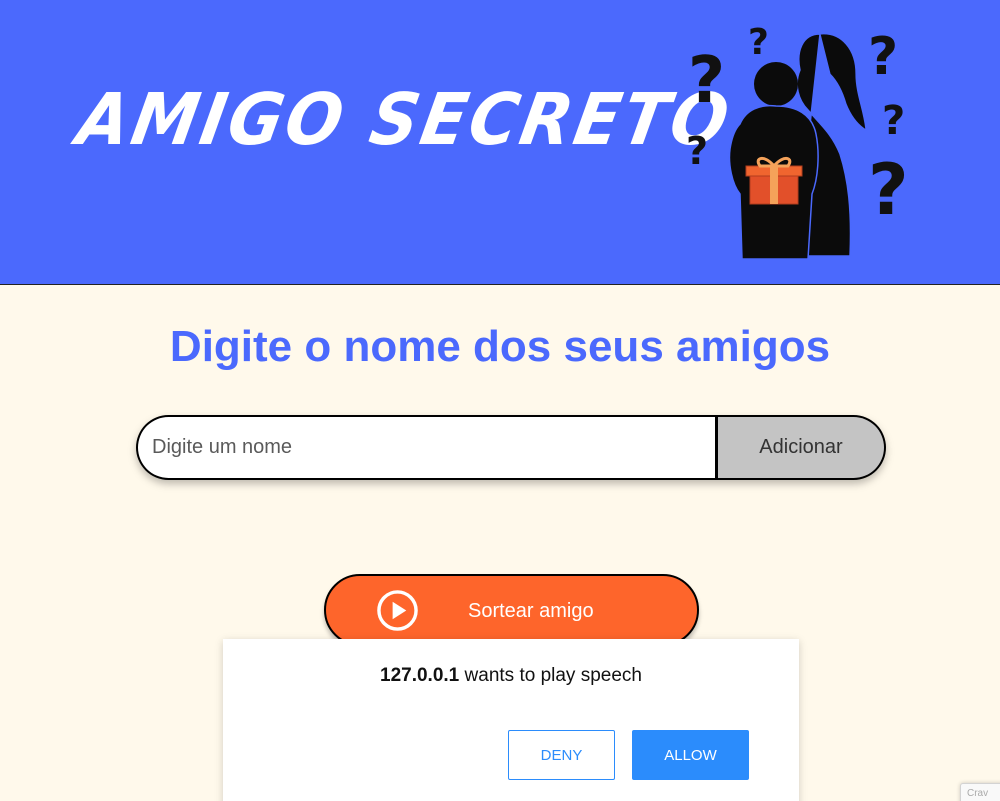  I want to click on deny-button: DENY, so click(561, 755).